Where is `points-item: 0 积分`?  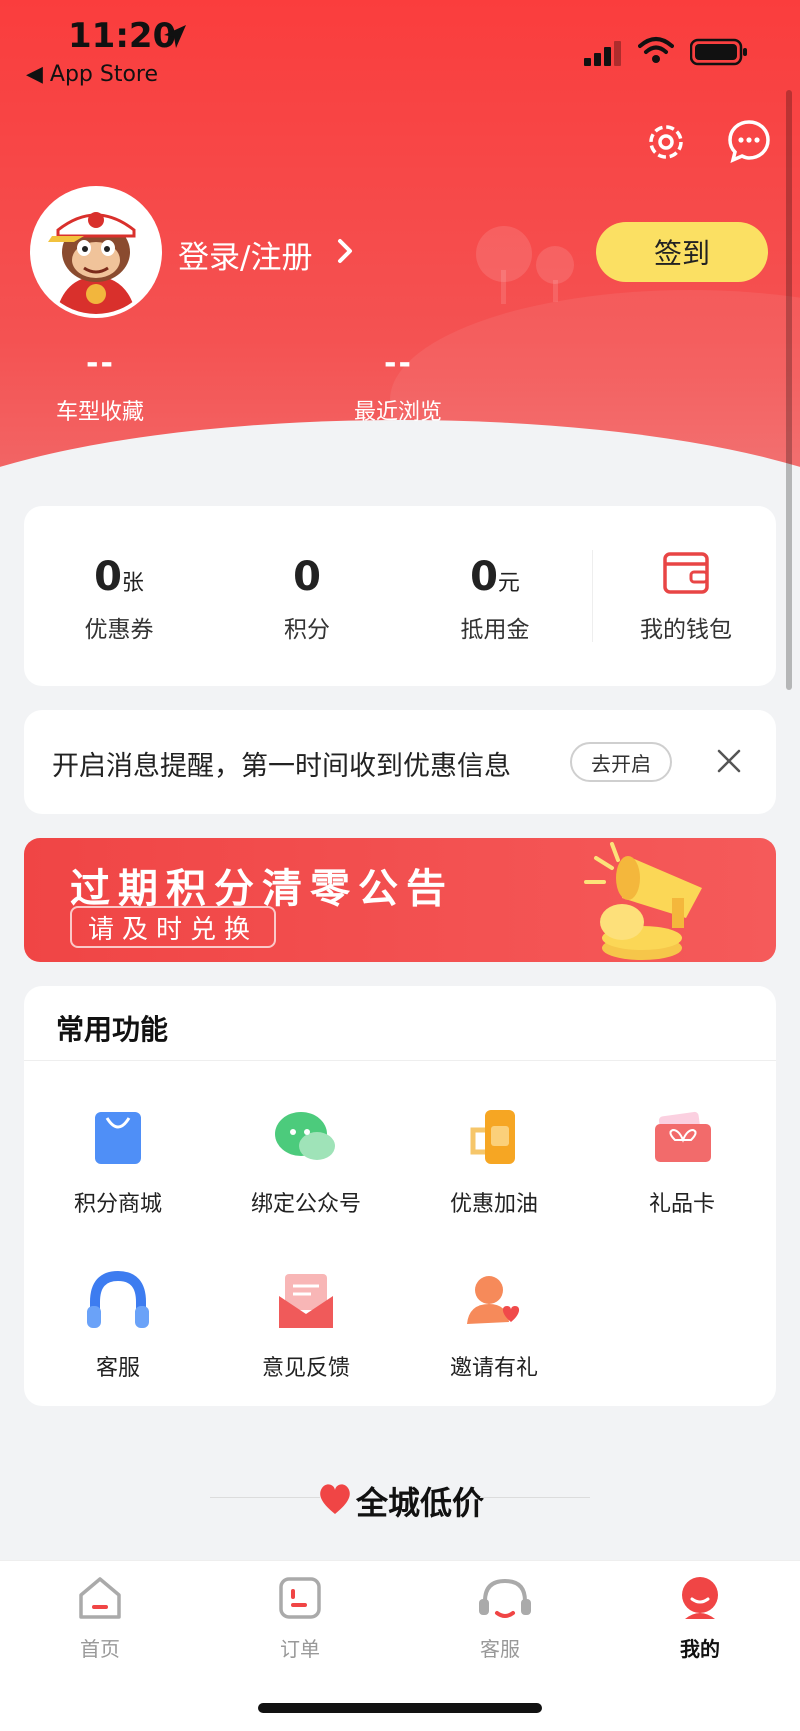
points-item: 0 积分 is located at coordinates (307, 599).